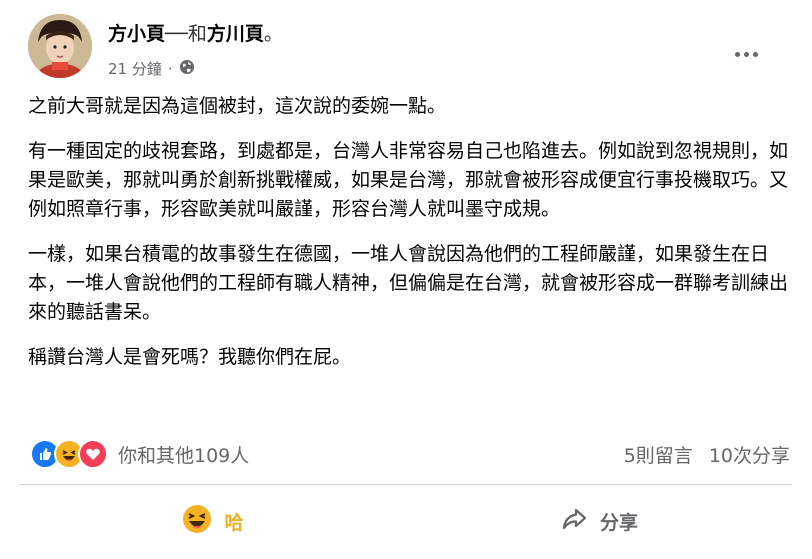  What do you see at coordinates (213, 521) in the screenshot?
I see `react-button: 哈` at bounding box center [213, 521].